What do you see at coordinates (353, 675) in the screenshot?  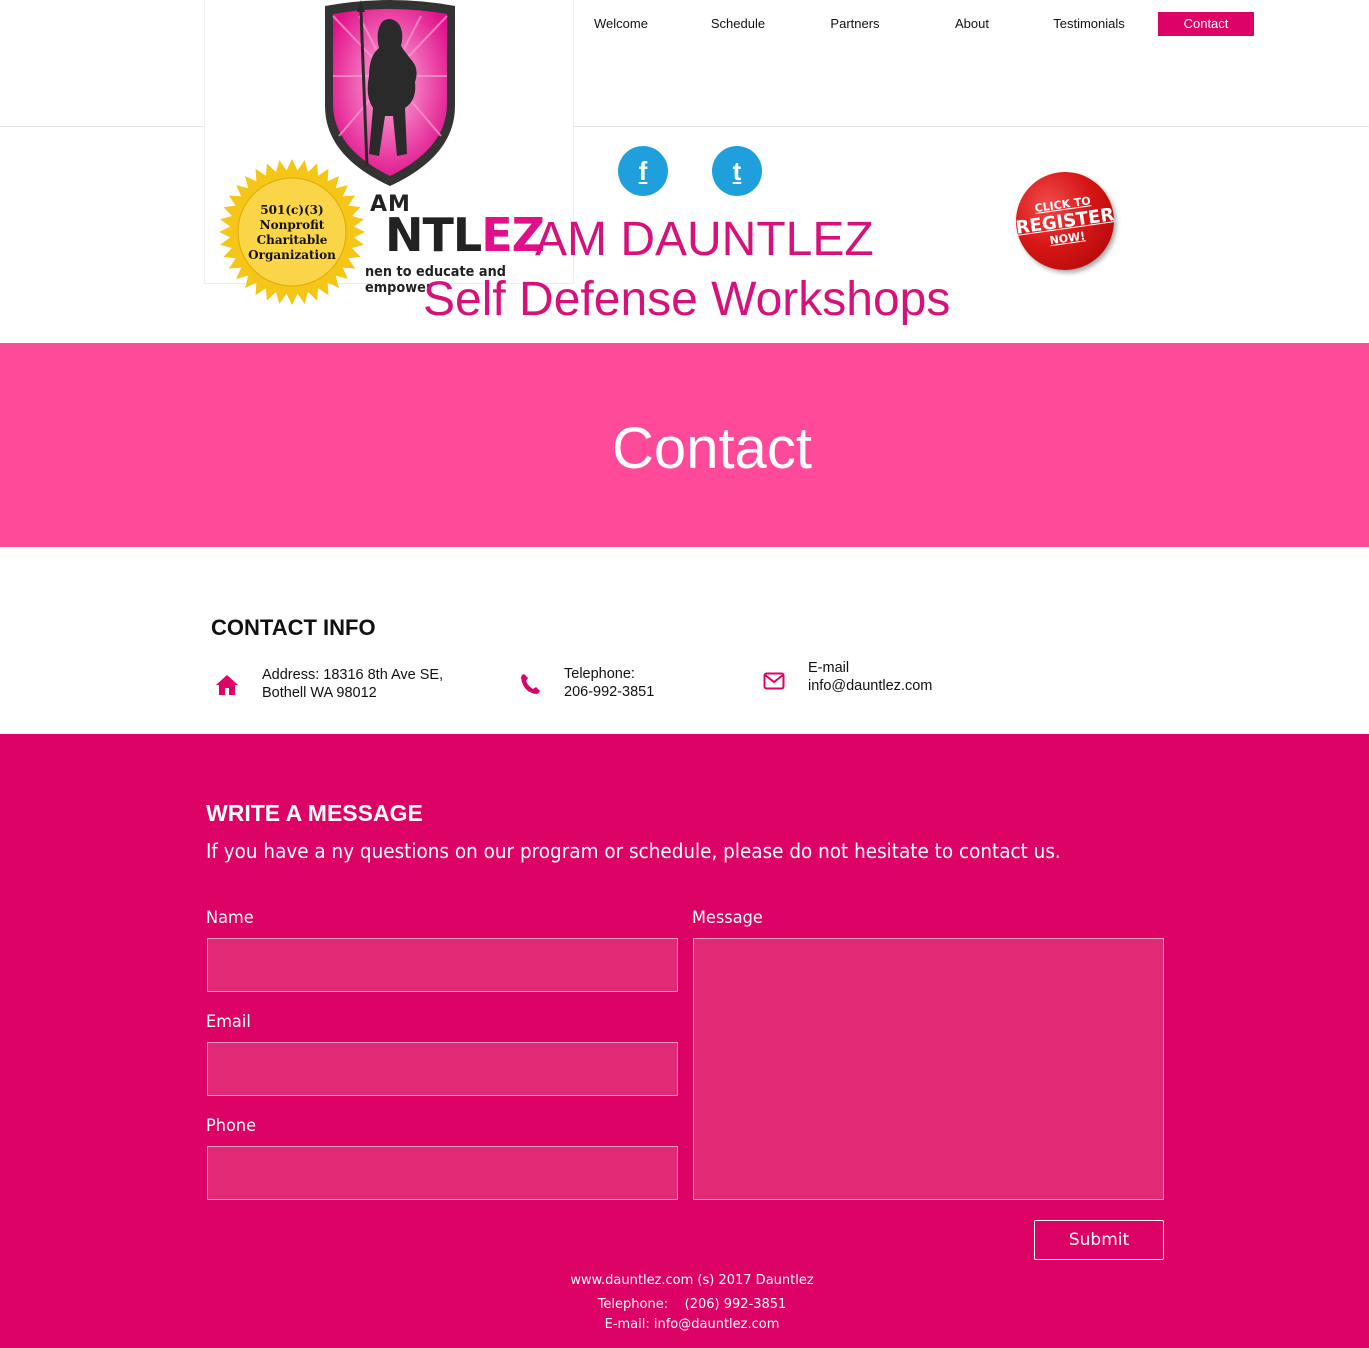 I see `address-line1: Address: 18316 8th Ave SE,` at bounding box center [353, 675].